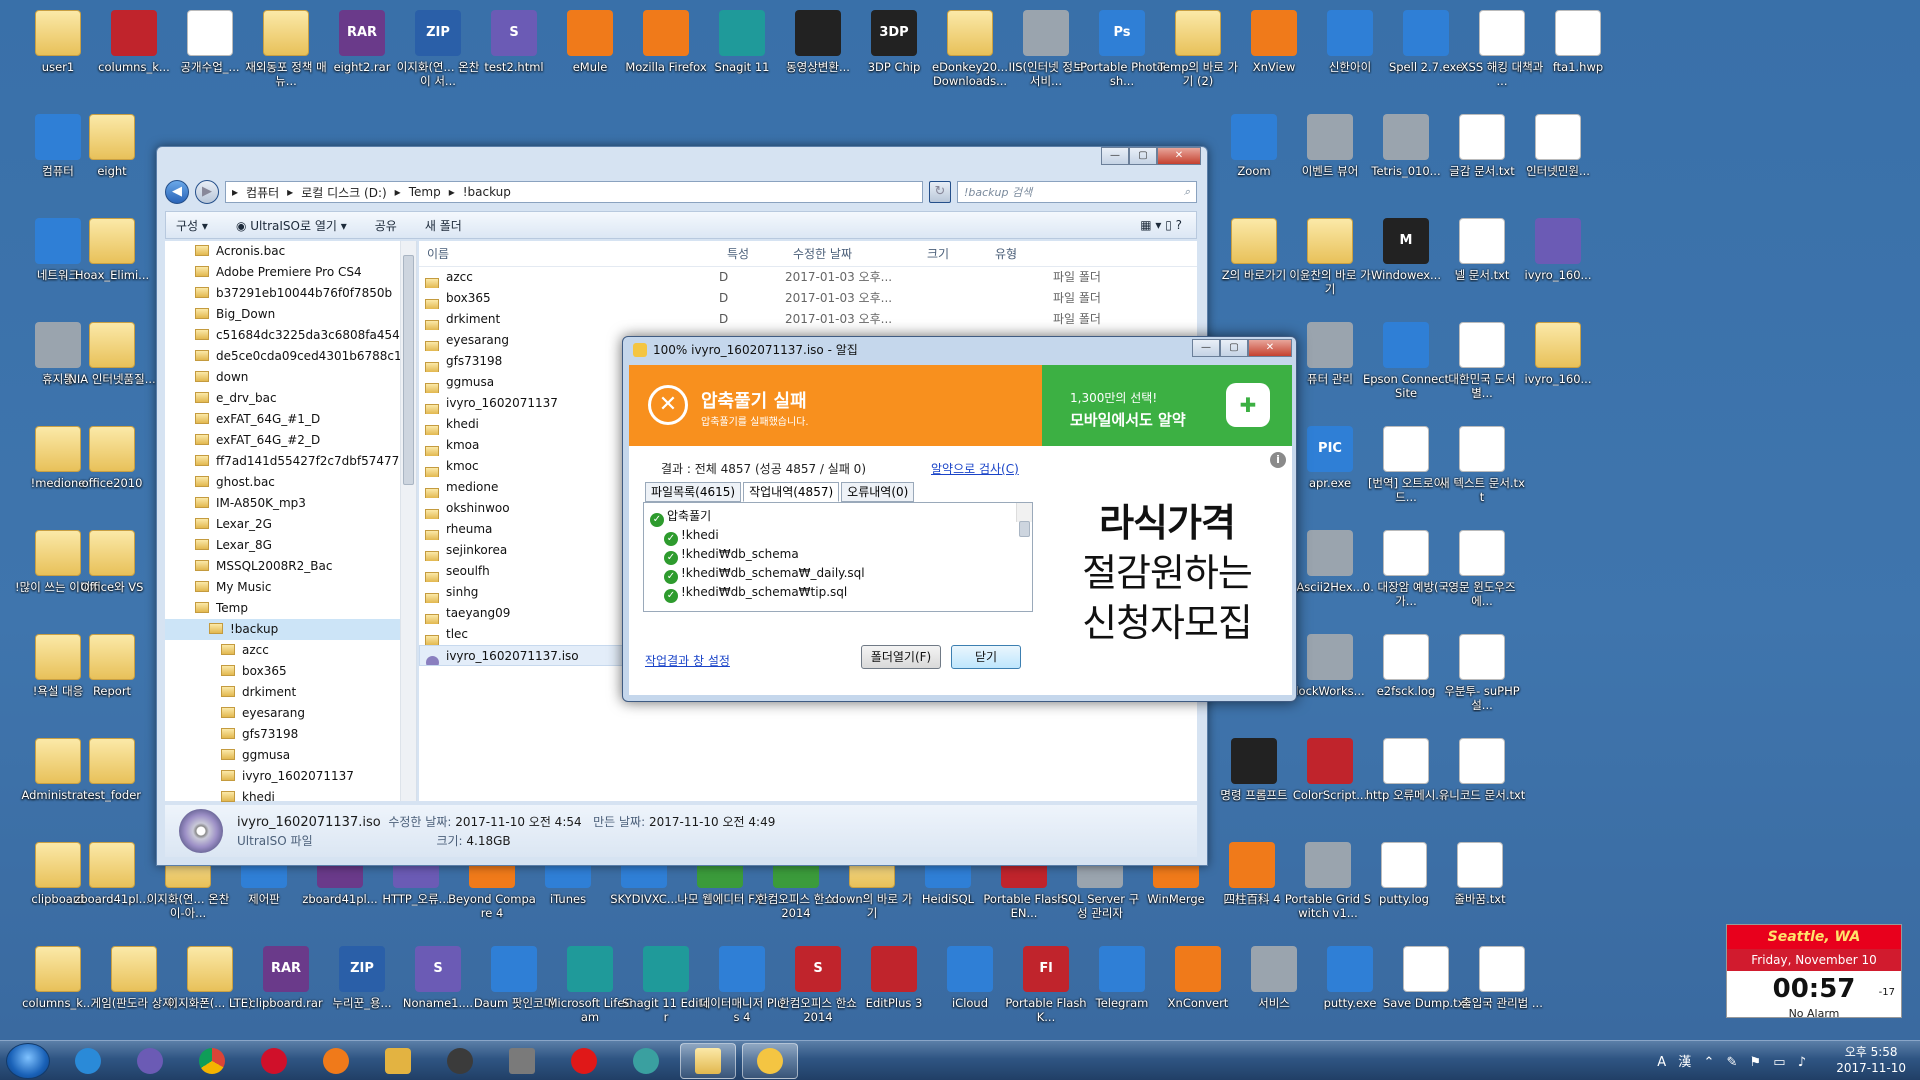  I want to click on log-item: ✓ !khedi₩db_schema₩_daily.sql, so click(841, 574).